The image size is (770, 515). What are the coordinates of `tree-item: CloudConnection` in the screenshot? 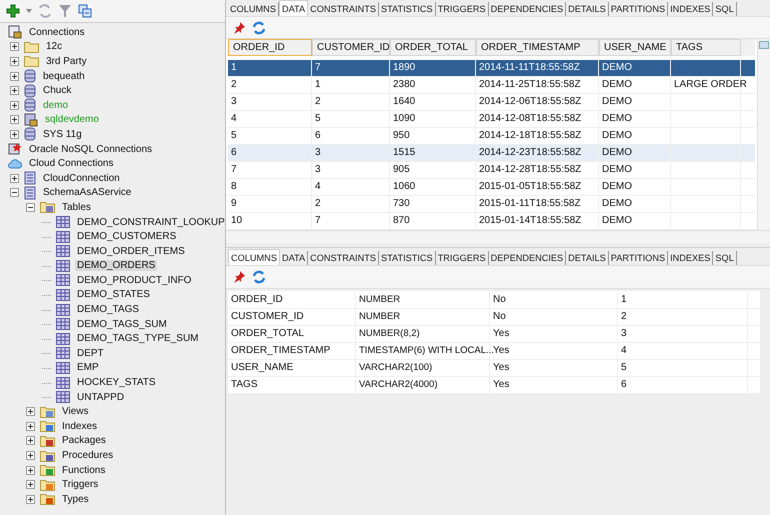 It's located at (81, 178).